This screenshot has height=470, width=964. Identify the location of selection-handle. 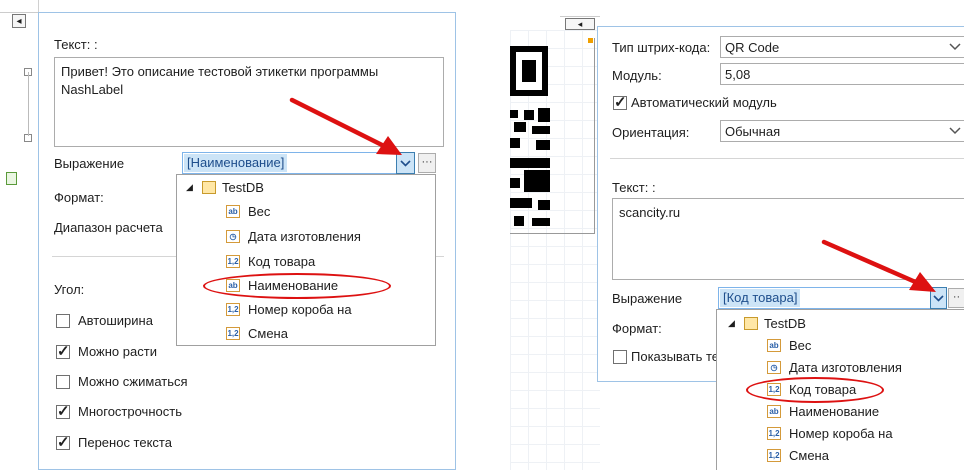
(590, 40).